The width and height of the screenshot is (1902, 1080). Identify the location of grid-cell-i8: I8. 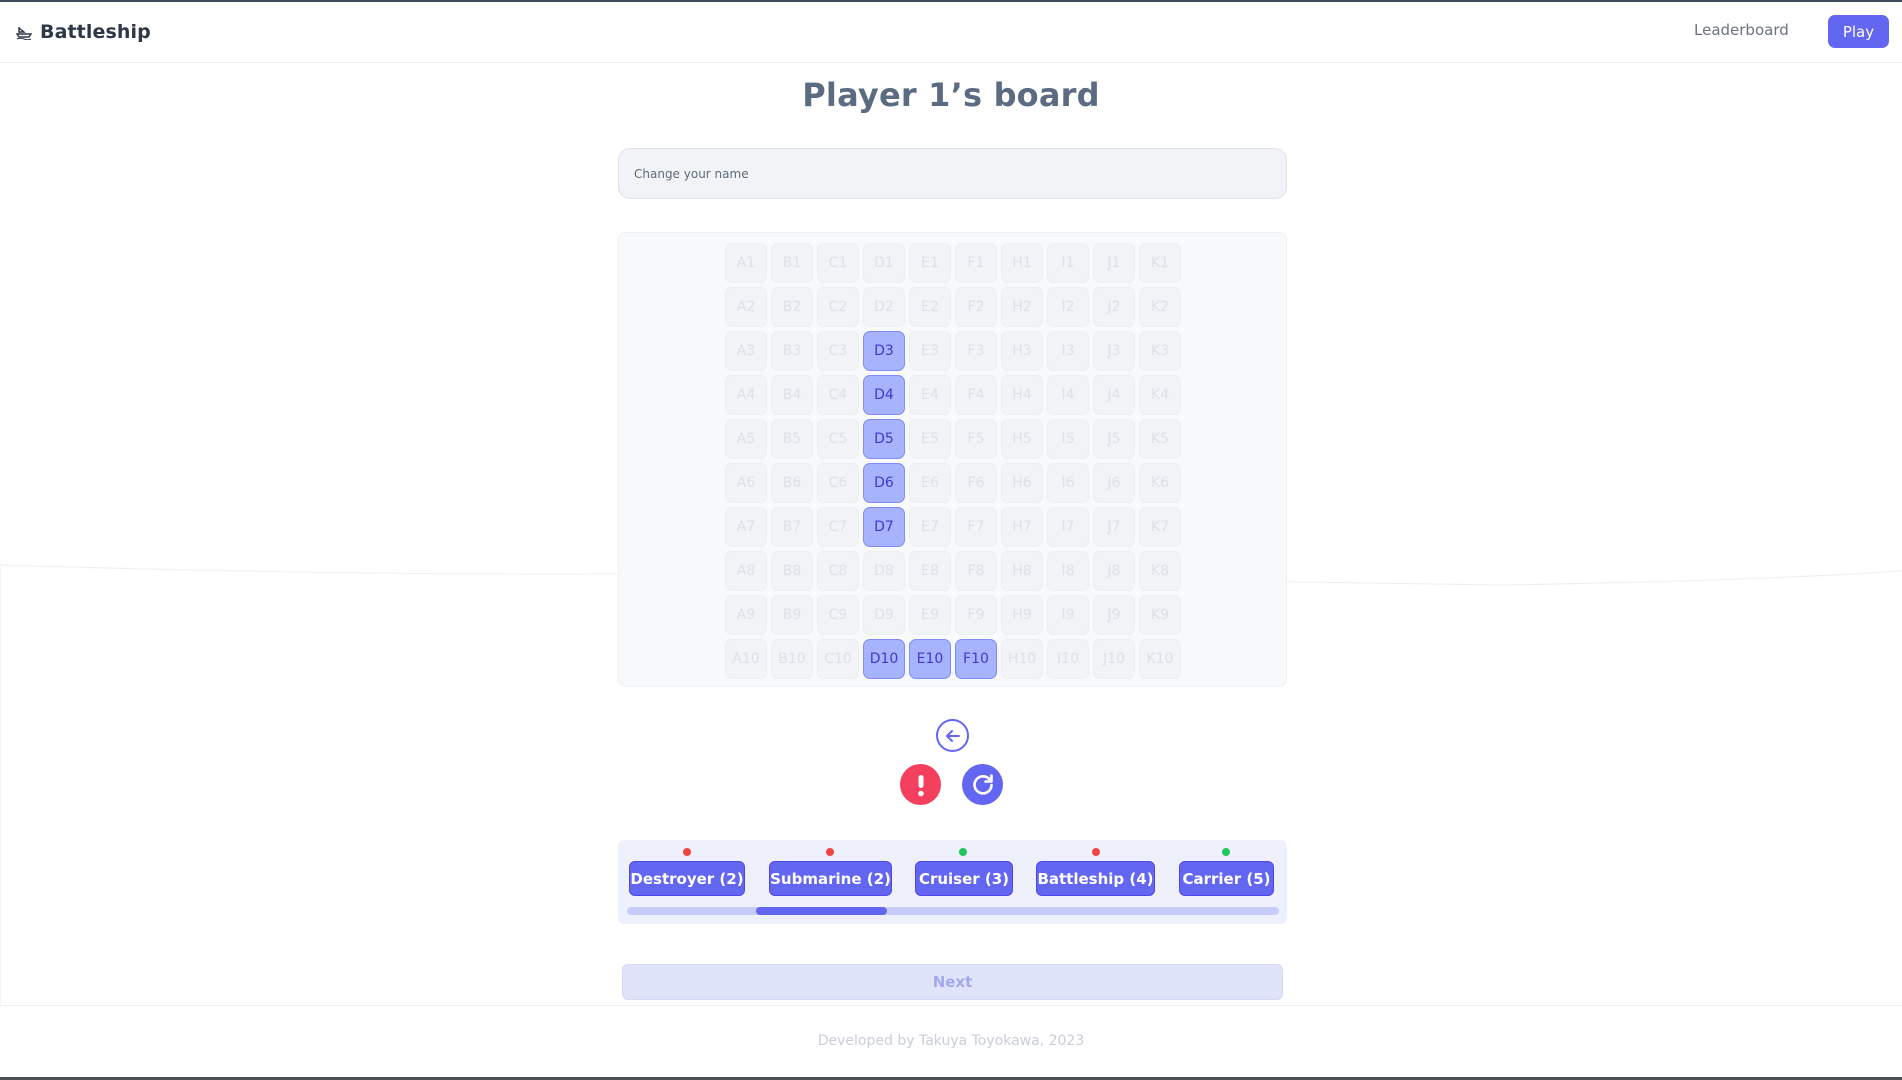
(1068, 571).